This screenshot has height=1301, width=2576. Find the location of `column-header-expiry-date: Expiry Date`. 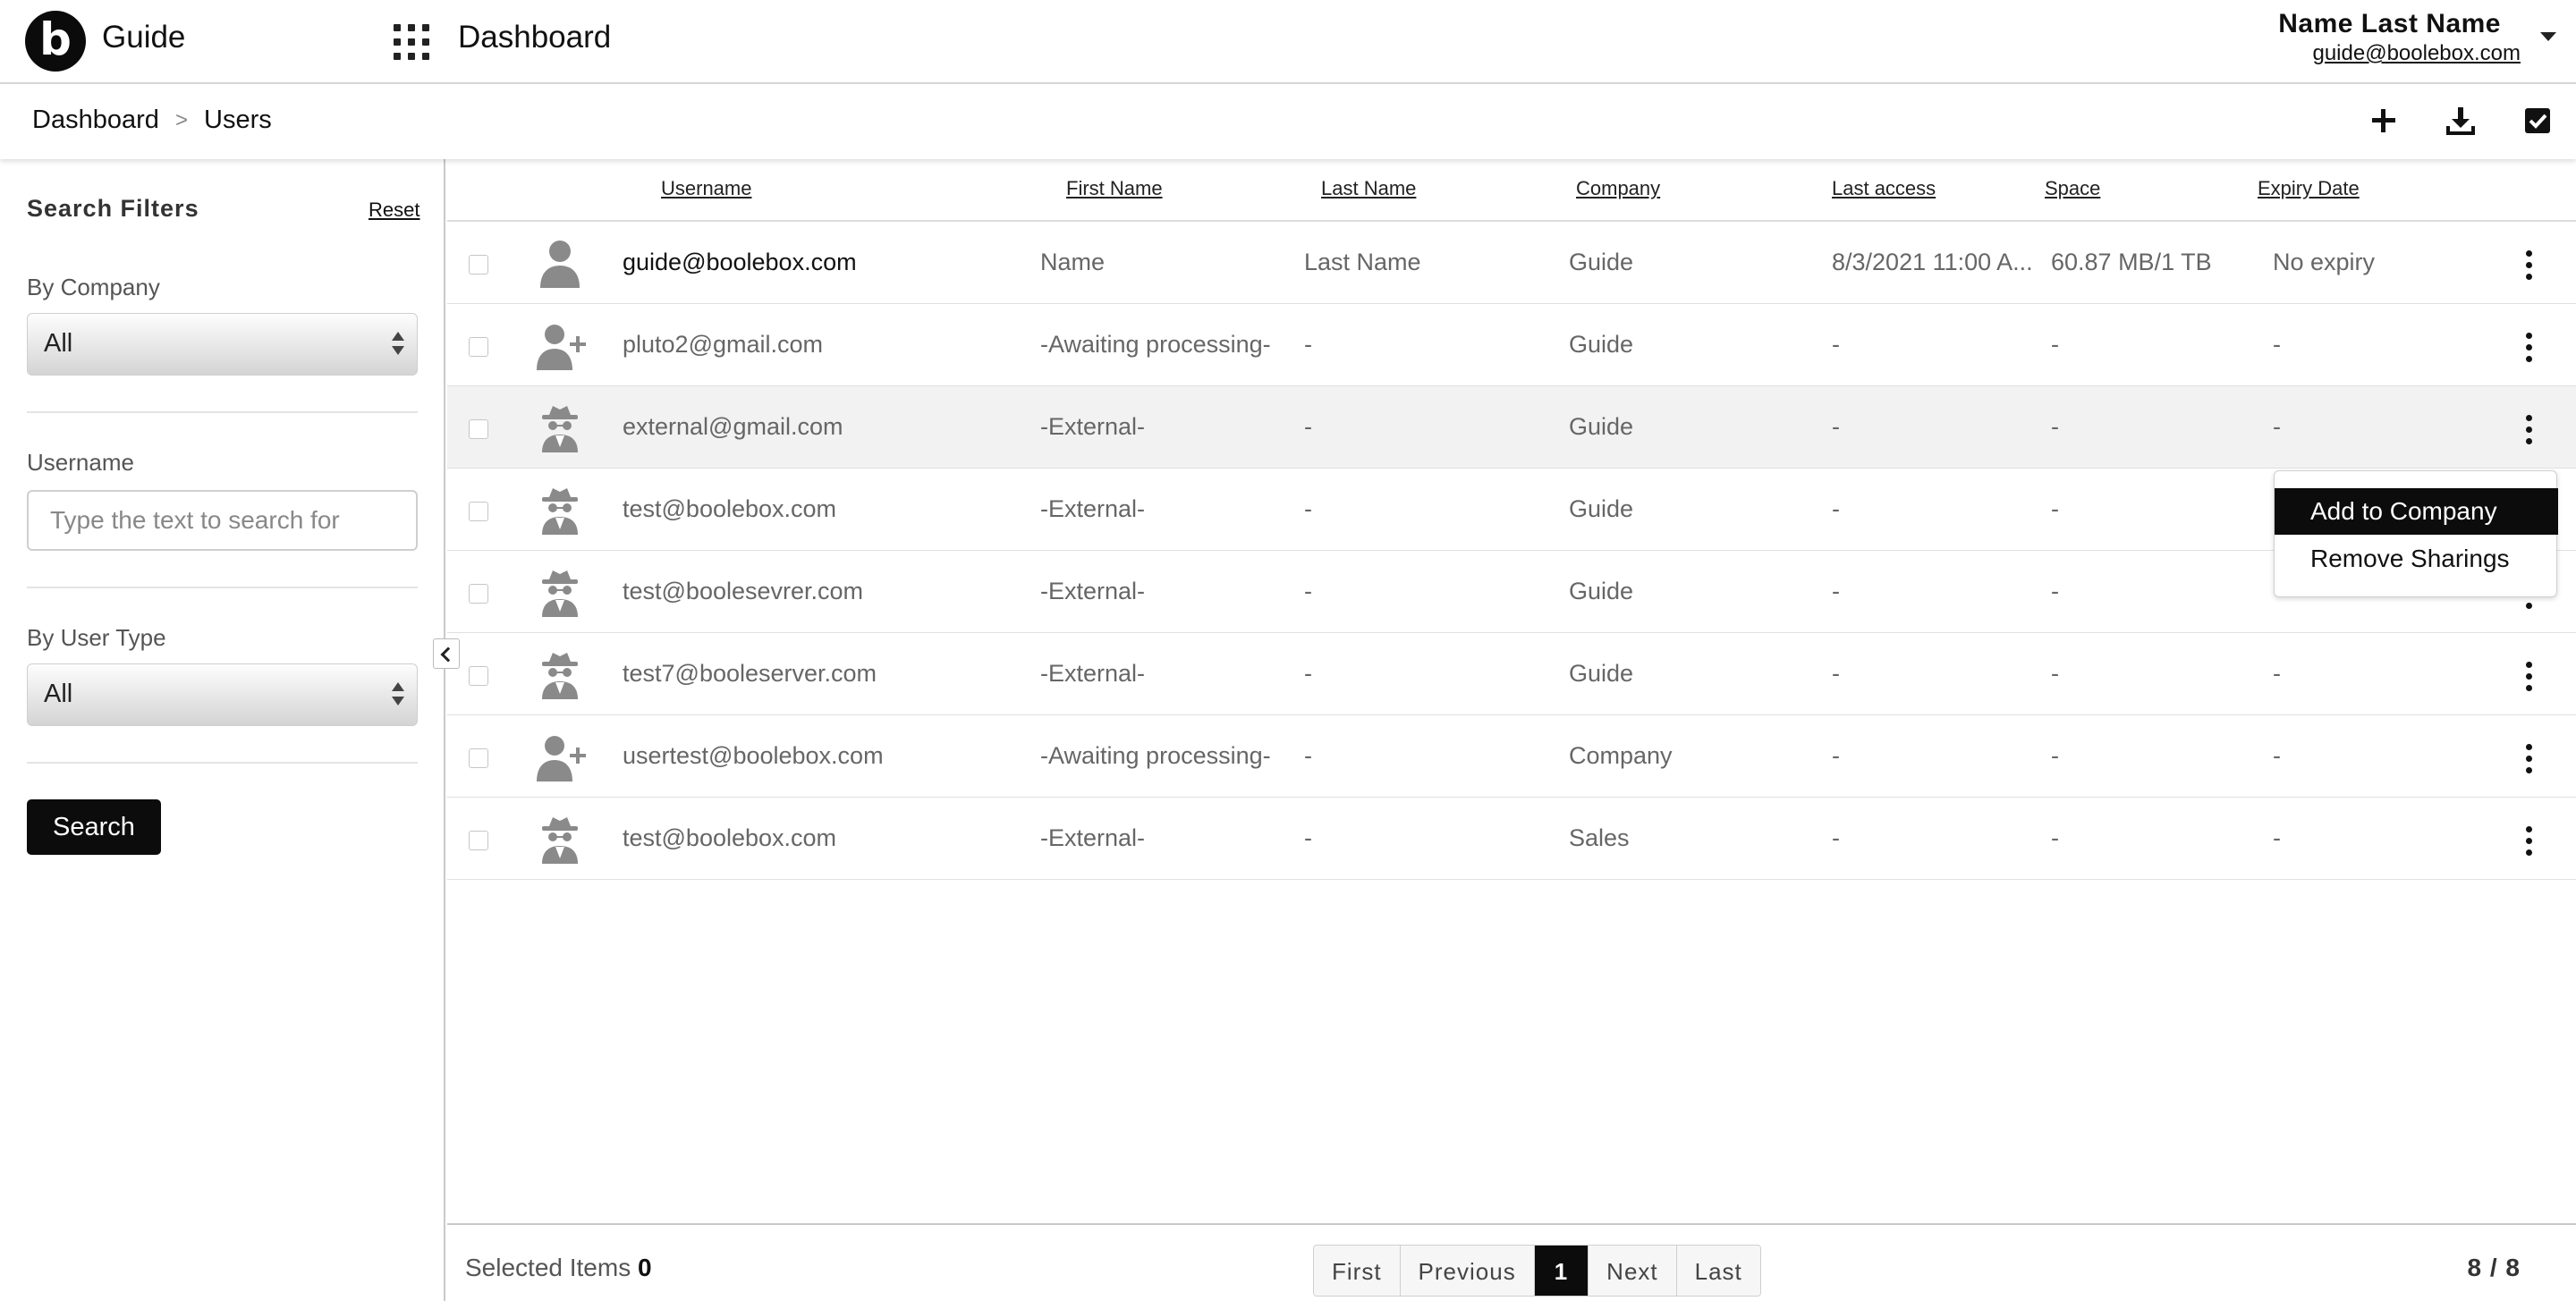

column-header-expiry-date: Expiry Date is located at coordinates (2309, 189).